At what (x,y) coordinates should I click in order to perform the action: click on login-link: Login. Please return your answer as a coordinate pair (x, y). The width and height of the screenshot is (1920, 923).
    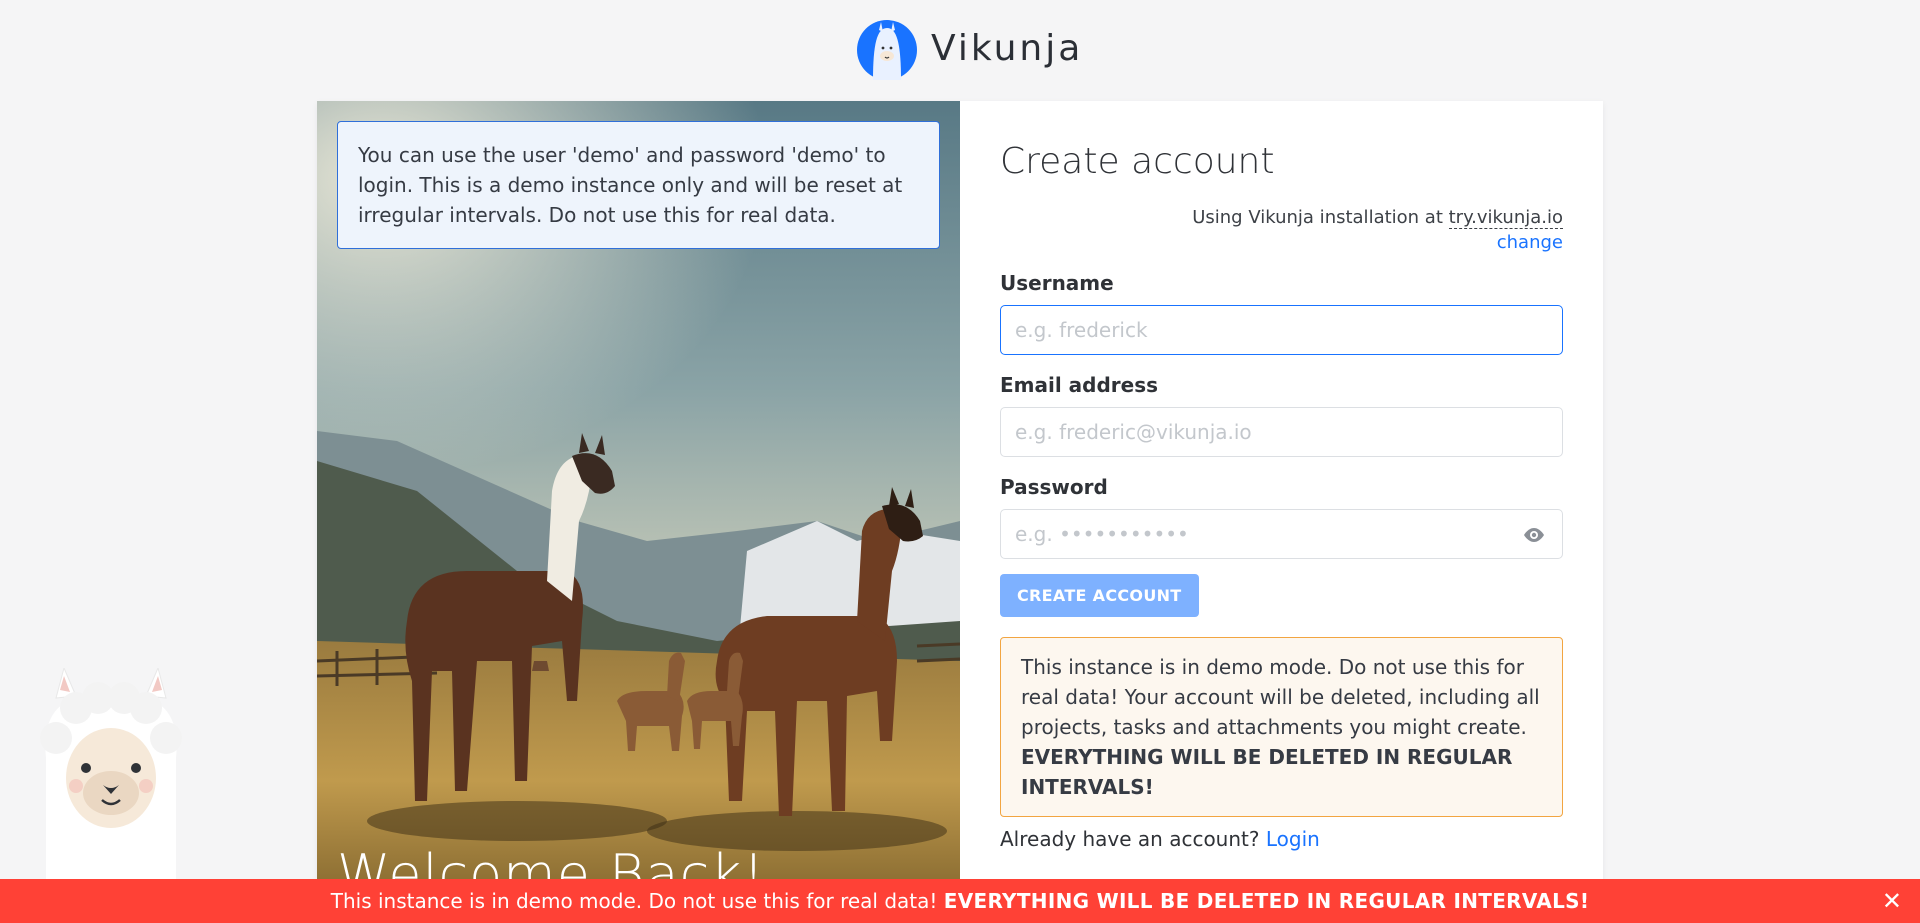
    Looking at the image, I should click on (1293, 839).